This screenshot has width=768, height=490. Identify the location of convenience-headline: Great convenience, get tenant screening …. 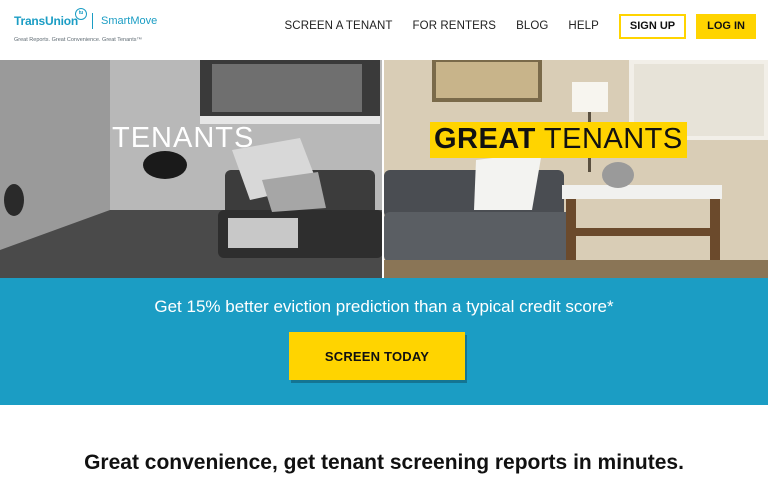
(384, 463).